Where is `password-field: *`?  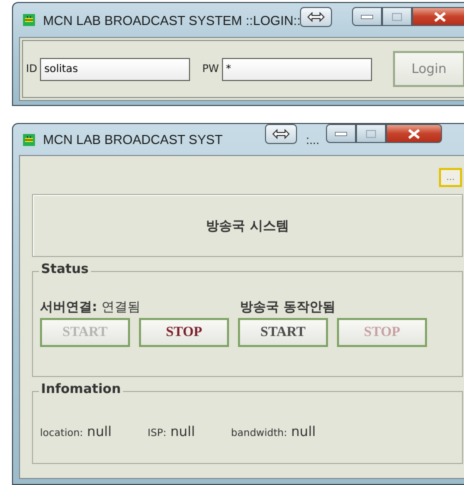 password-field: * is located at coordinates (297, 69).